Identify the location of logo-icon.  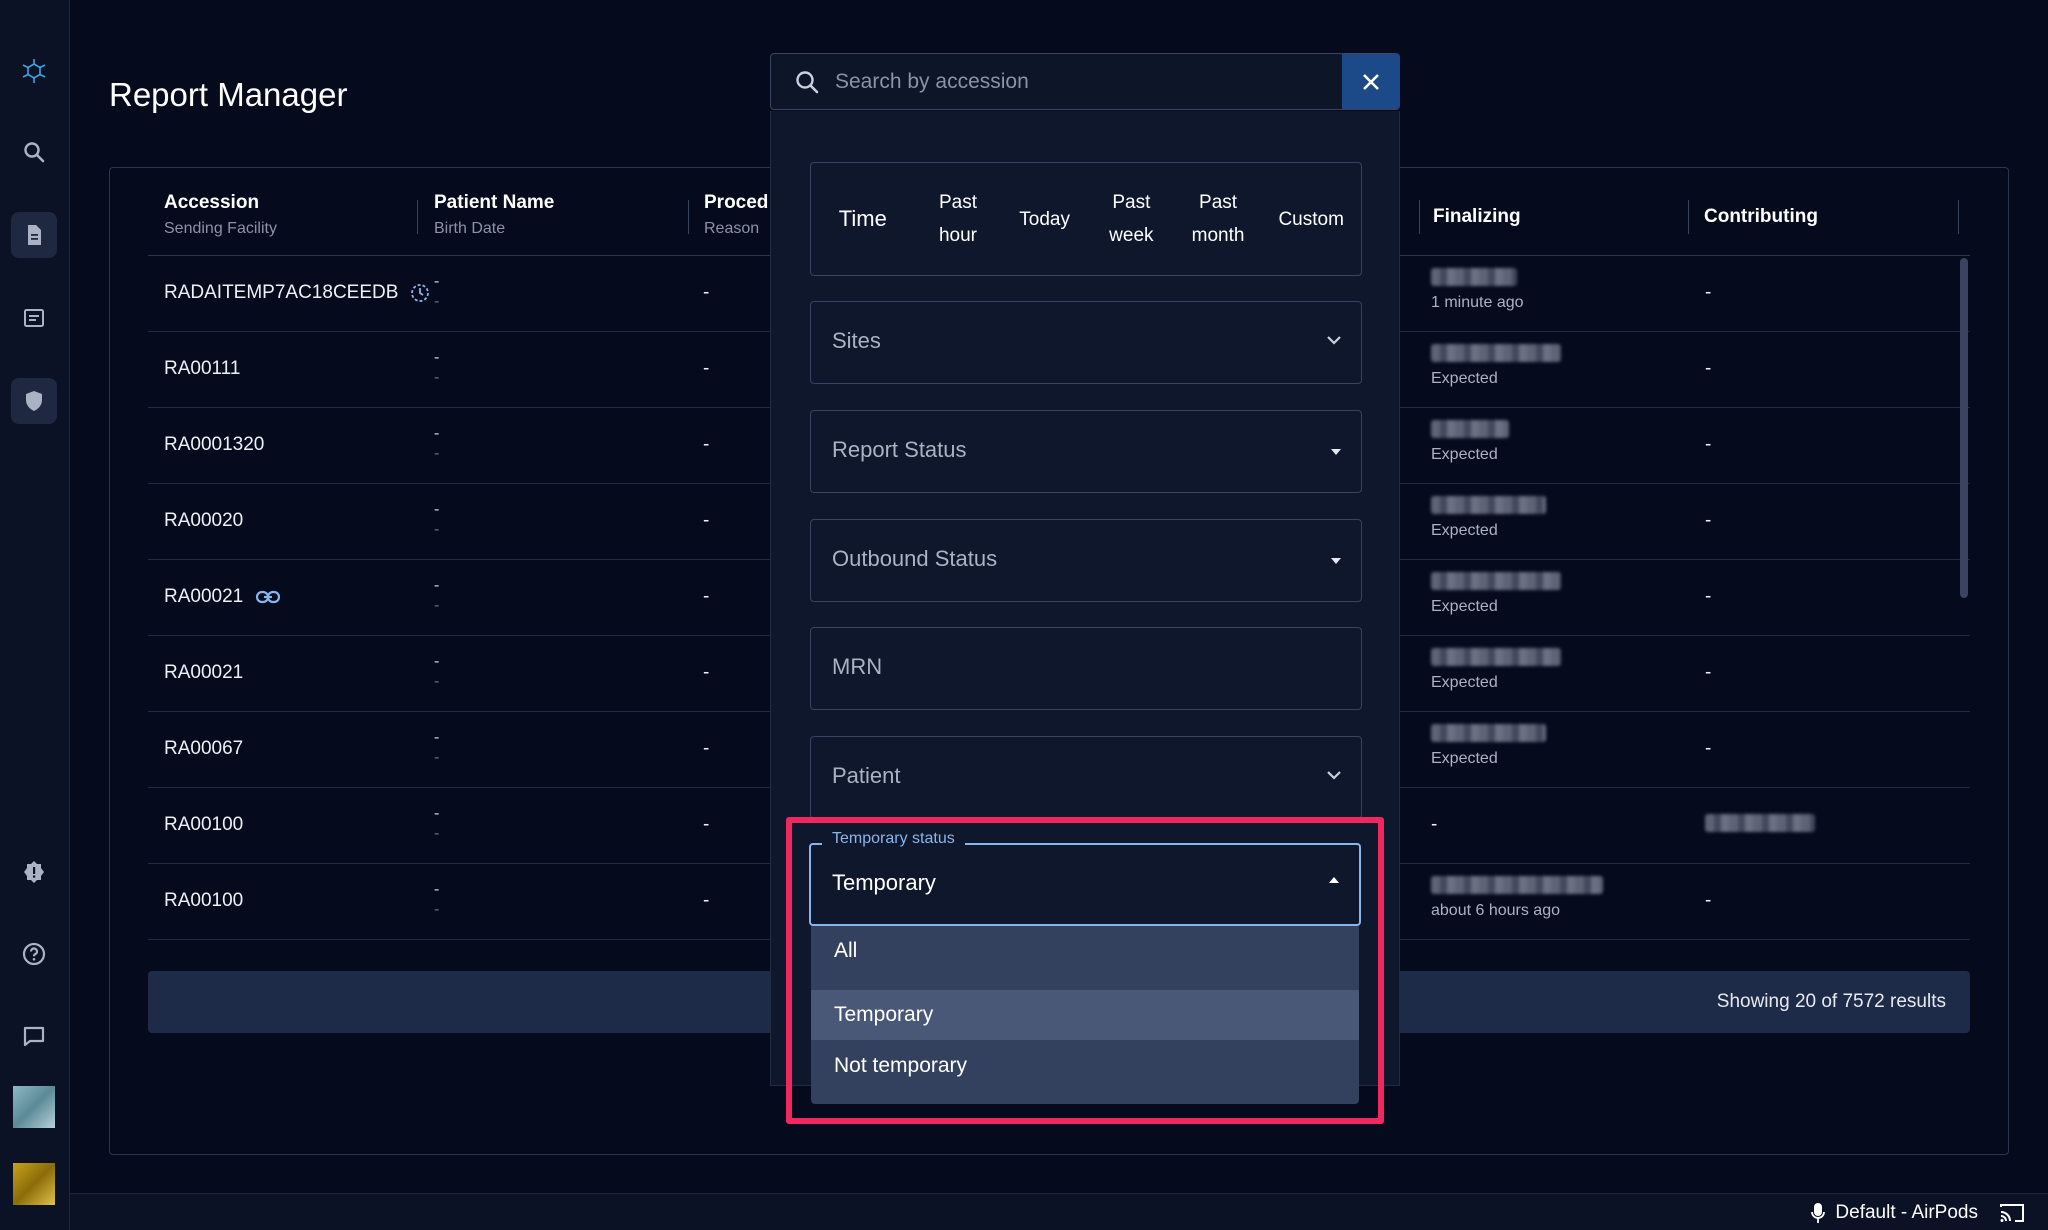
(34, 71).